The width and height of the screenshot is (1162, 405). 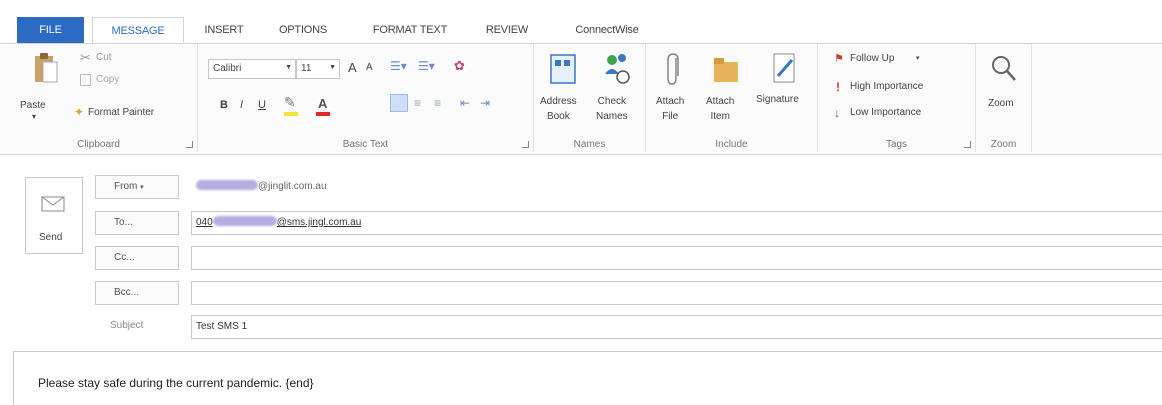 What do you see at coordinates (121, 112) in the screenshot?
I see `format-painter-label: Format Painter` at bounding box center [121, 112].